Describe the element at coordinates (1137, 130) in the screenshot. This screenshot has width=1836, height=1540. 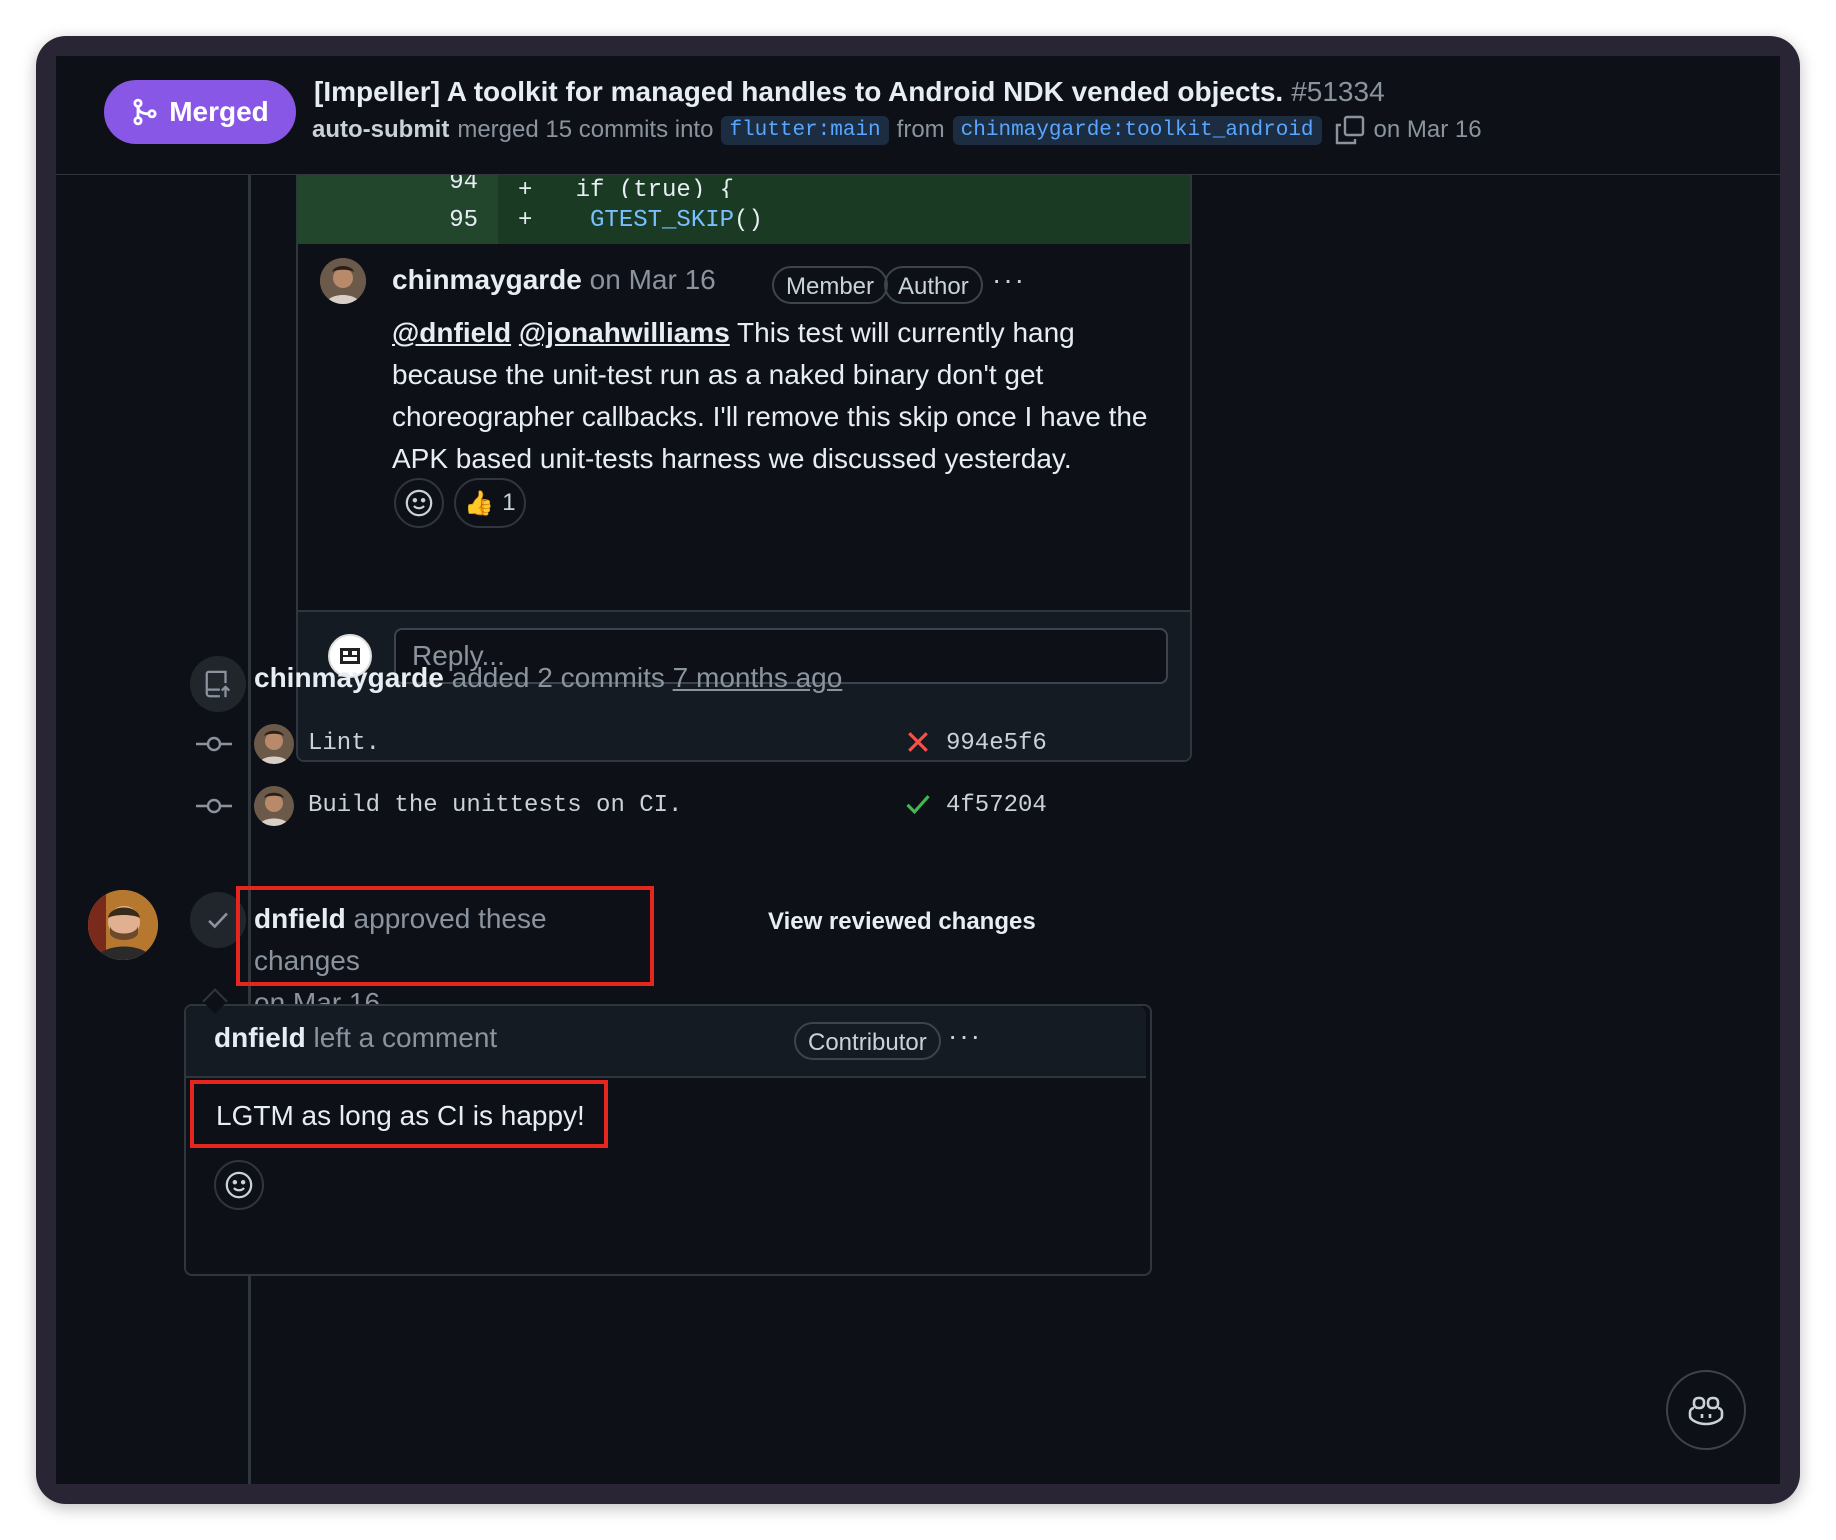
I see `head-branch: chinmaygarde:toolkit_android` at that location.